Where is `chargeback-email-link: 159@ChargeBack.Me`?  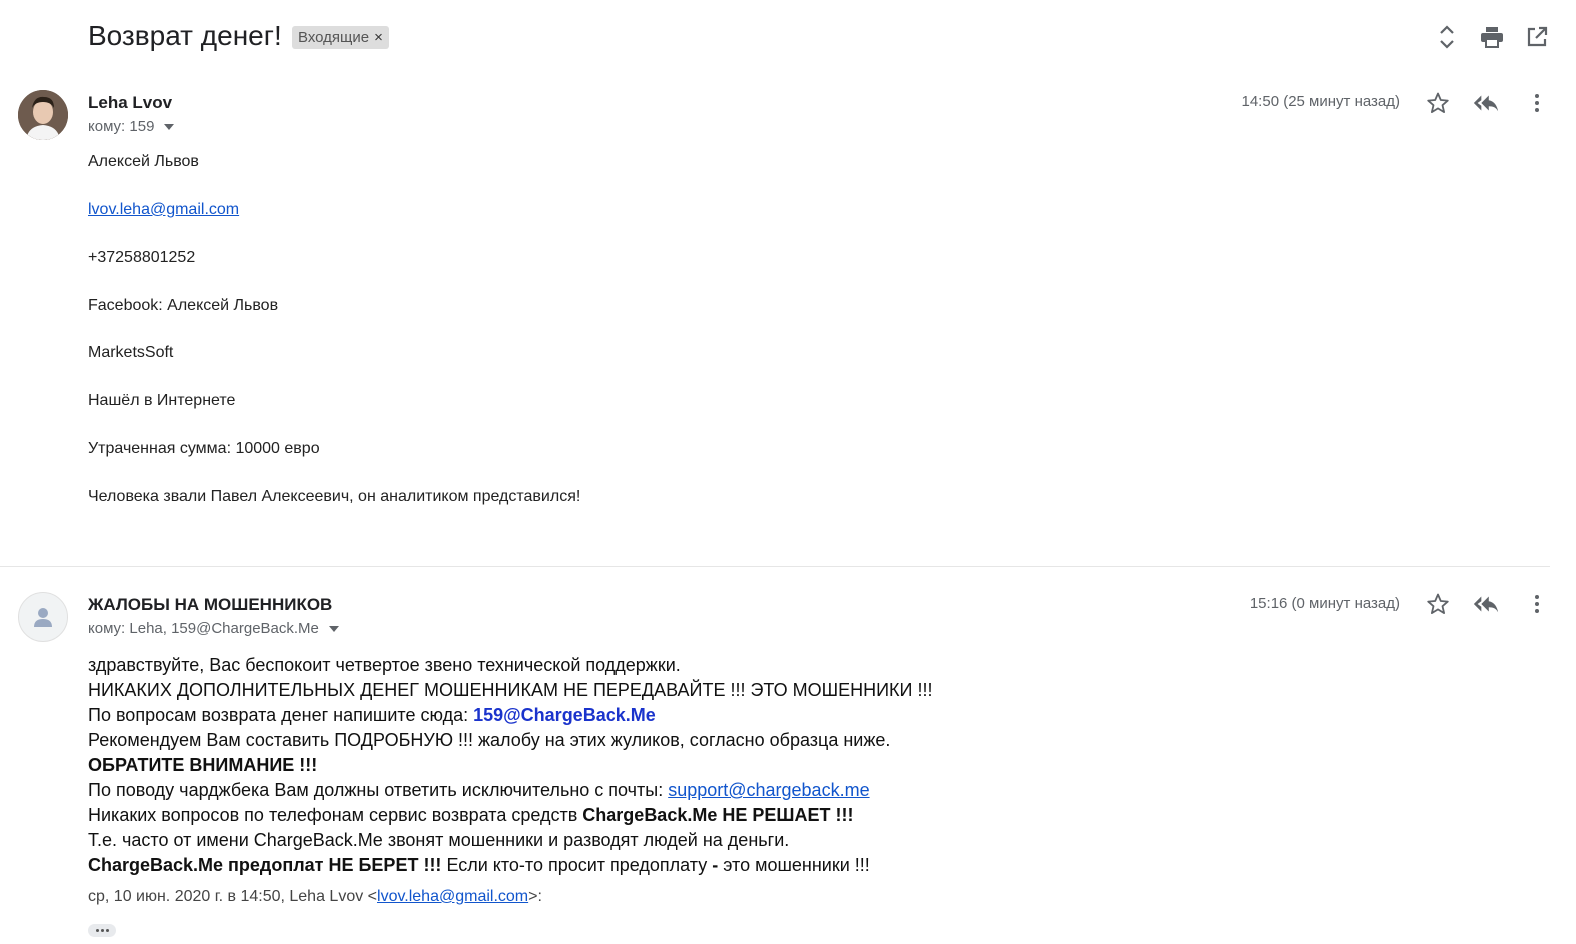
chargeback-email-link: 159@ChargeBack.Me is located at coordinates (564, 715).